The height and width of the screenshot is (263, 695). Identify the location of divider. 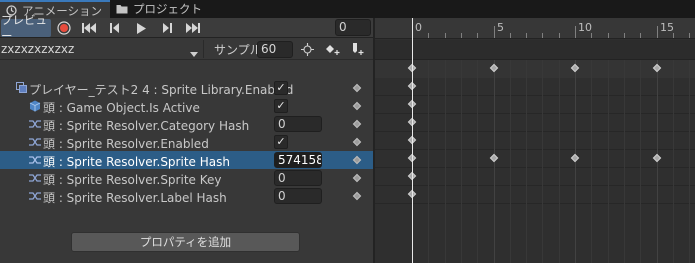
(203, 49).